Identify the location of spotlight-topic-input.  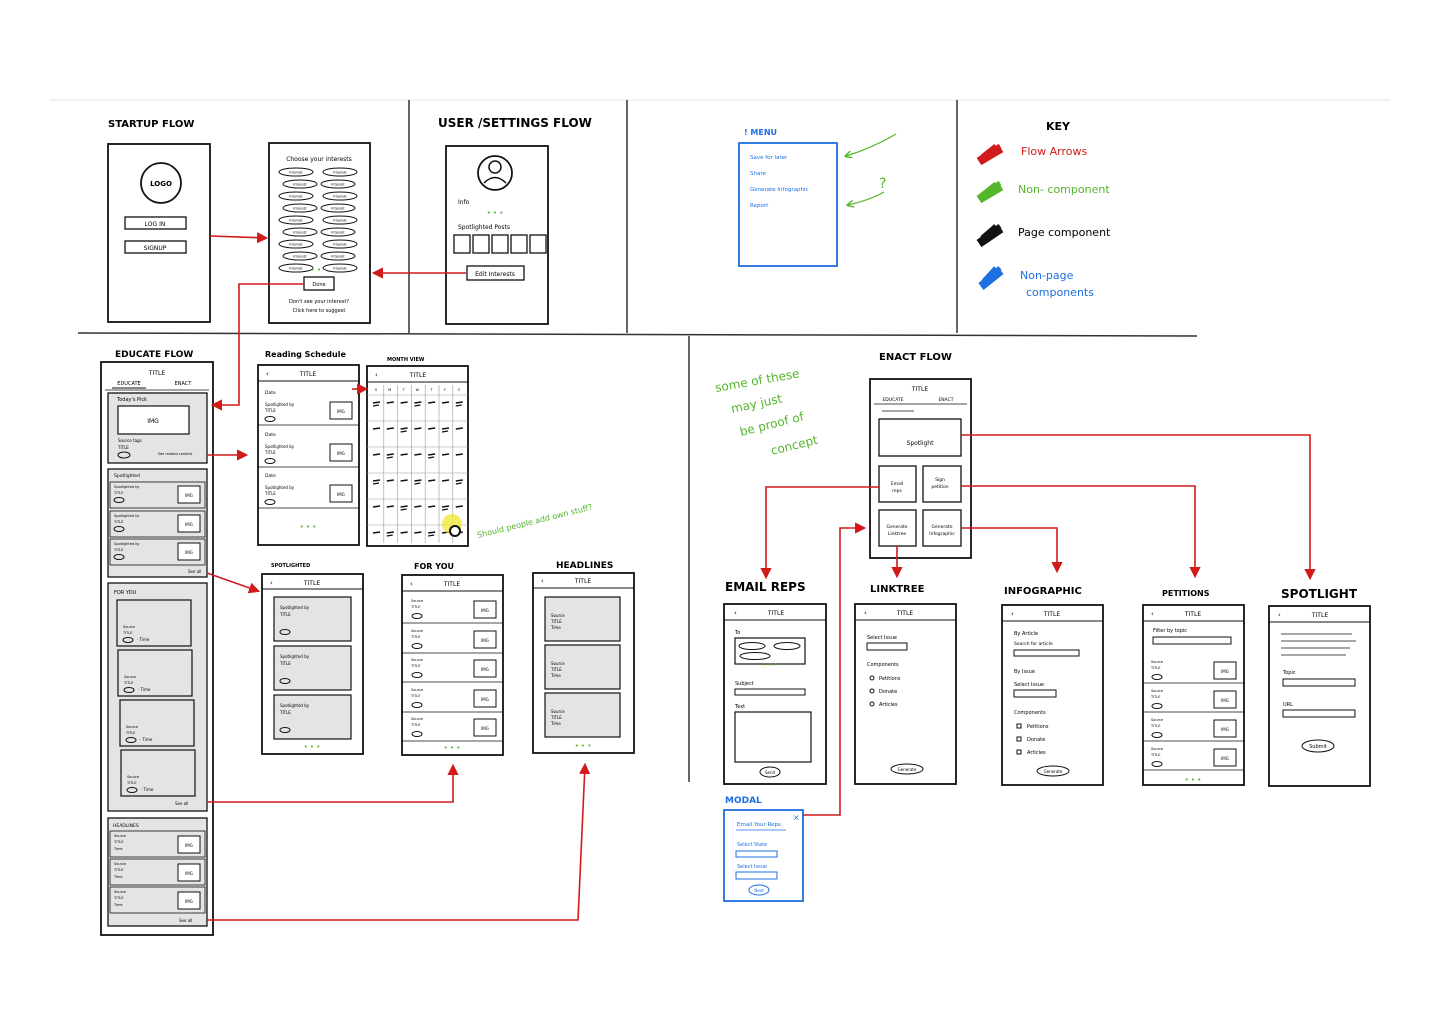
(1319, 682).